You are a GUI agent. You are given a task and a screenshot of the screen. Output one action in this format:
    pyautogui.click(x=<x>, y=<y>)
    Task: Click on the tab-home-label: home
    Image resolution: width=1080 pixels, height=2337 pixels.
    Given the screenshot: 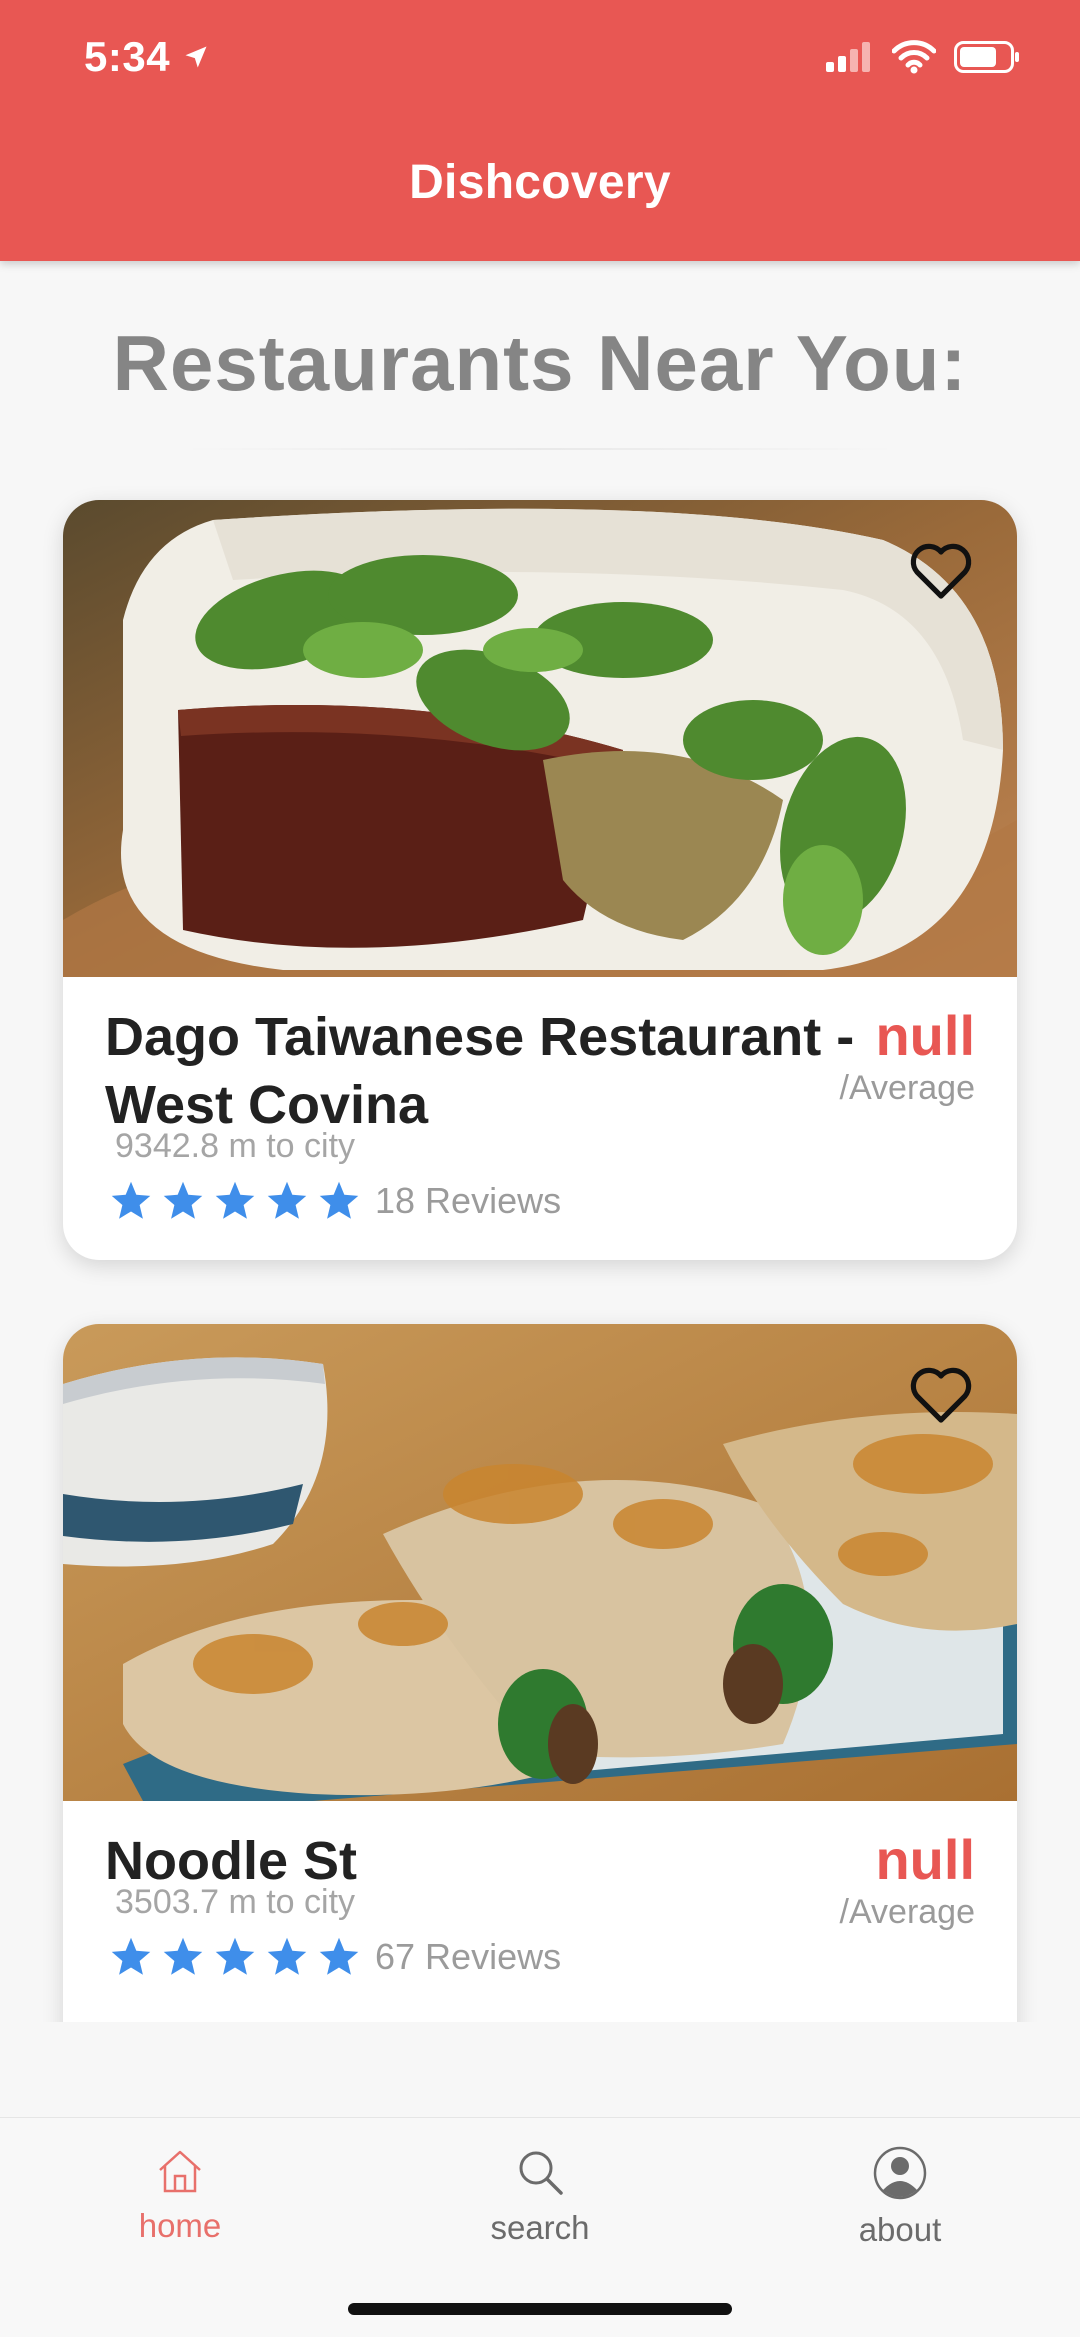 What is the action you would take?
    pyautogui.click(x=180, y=2225)
    